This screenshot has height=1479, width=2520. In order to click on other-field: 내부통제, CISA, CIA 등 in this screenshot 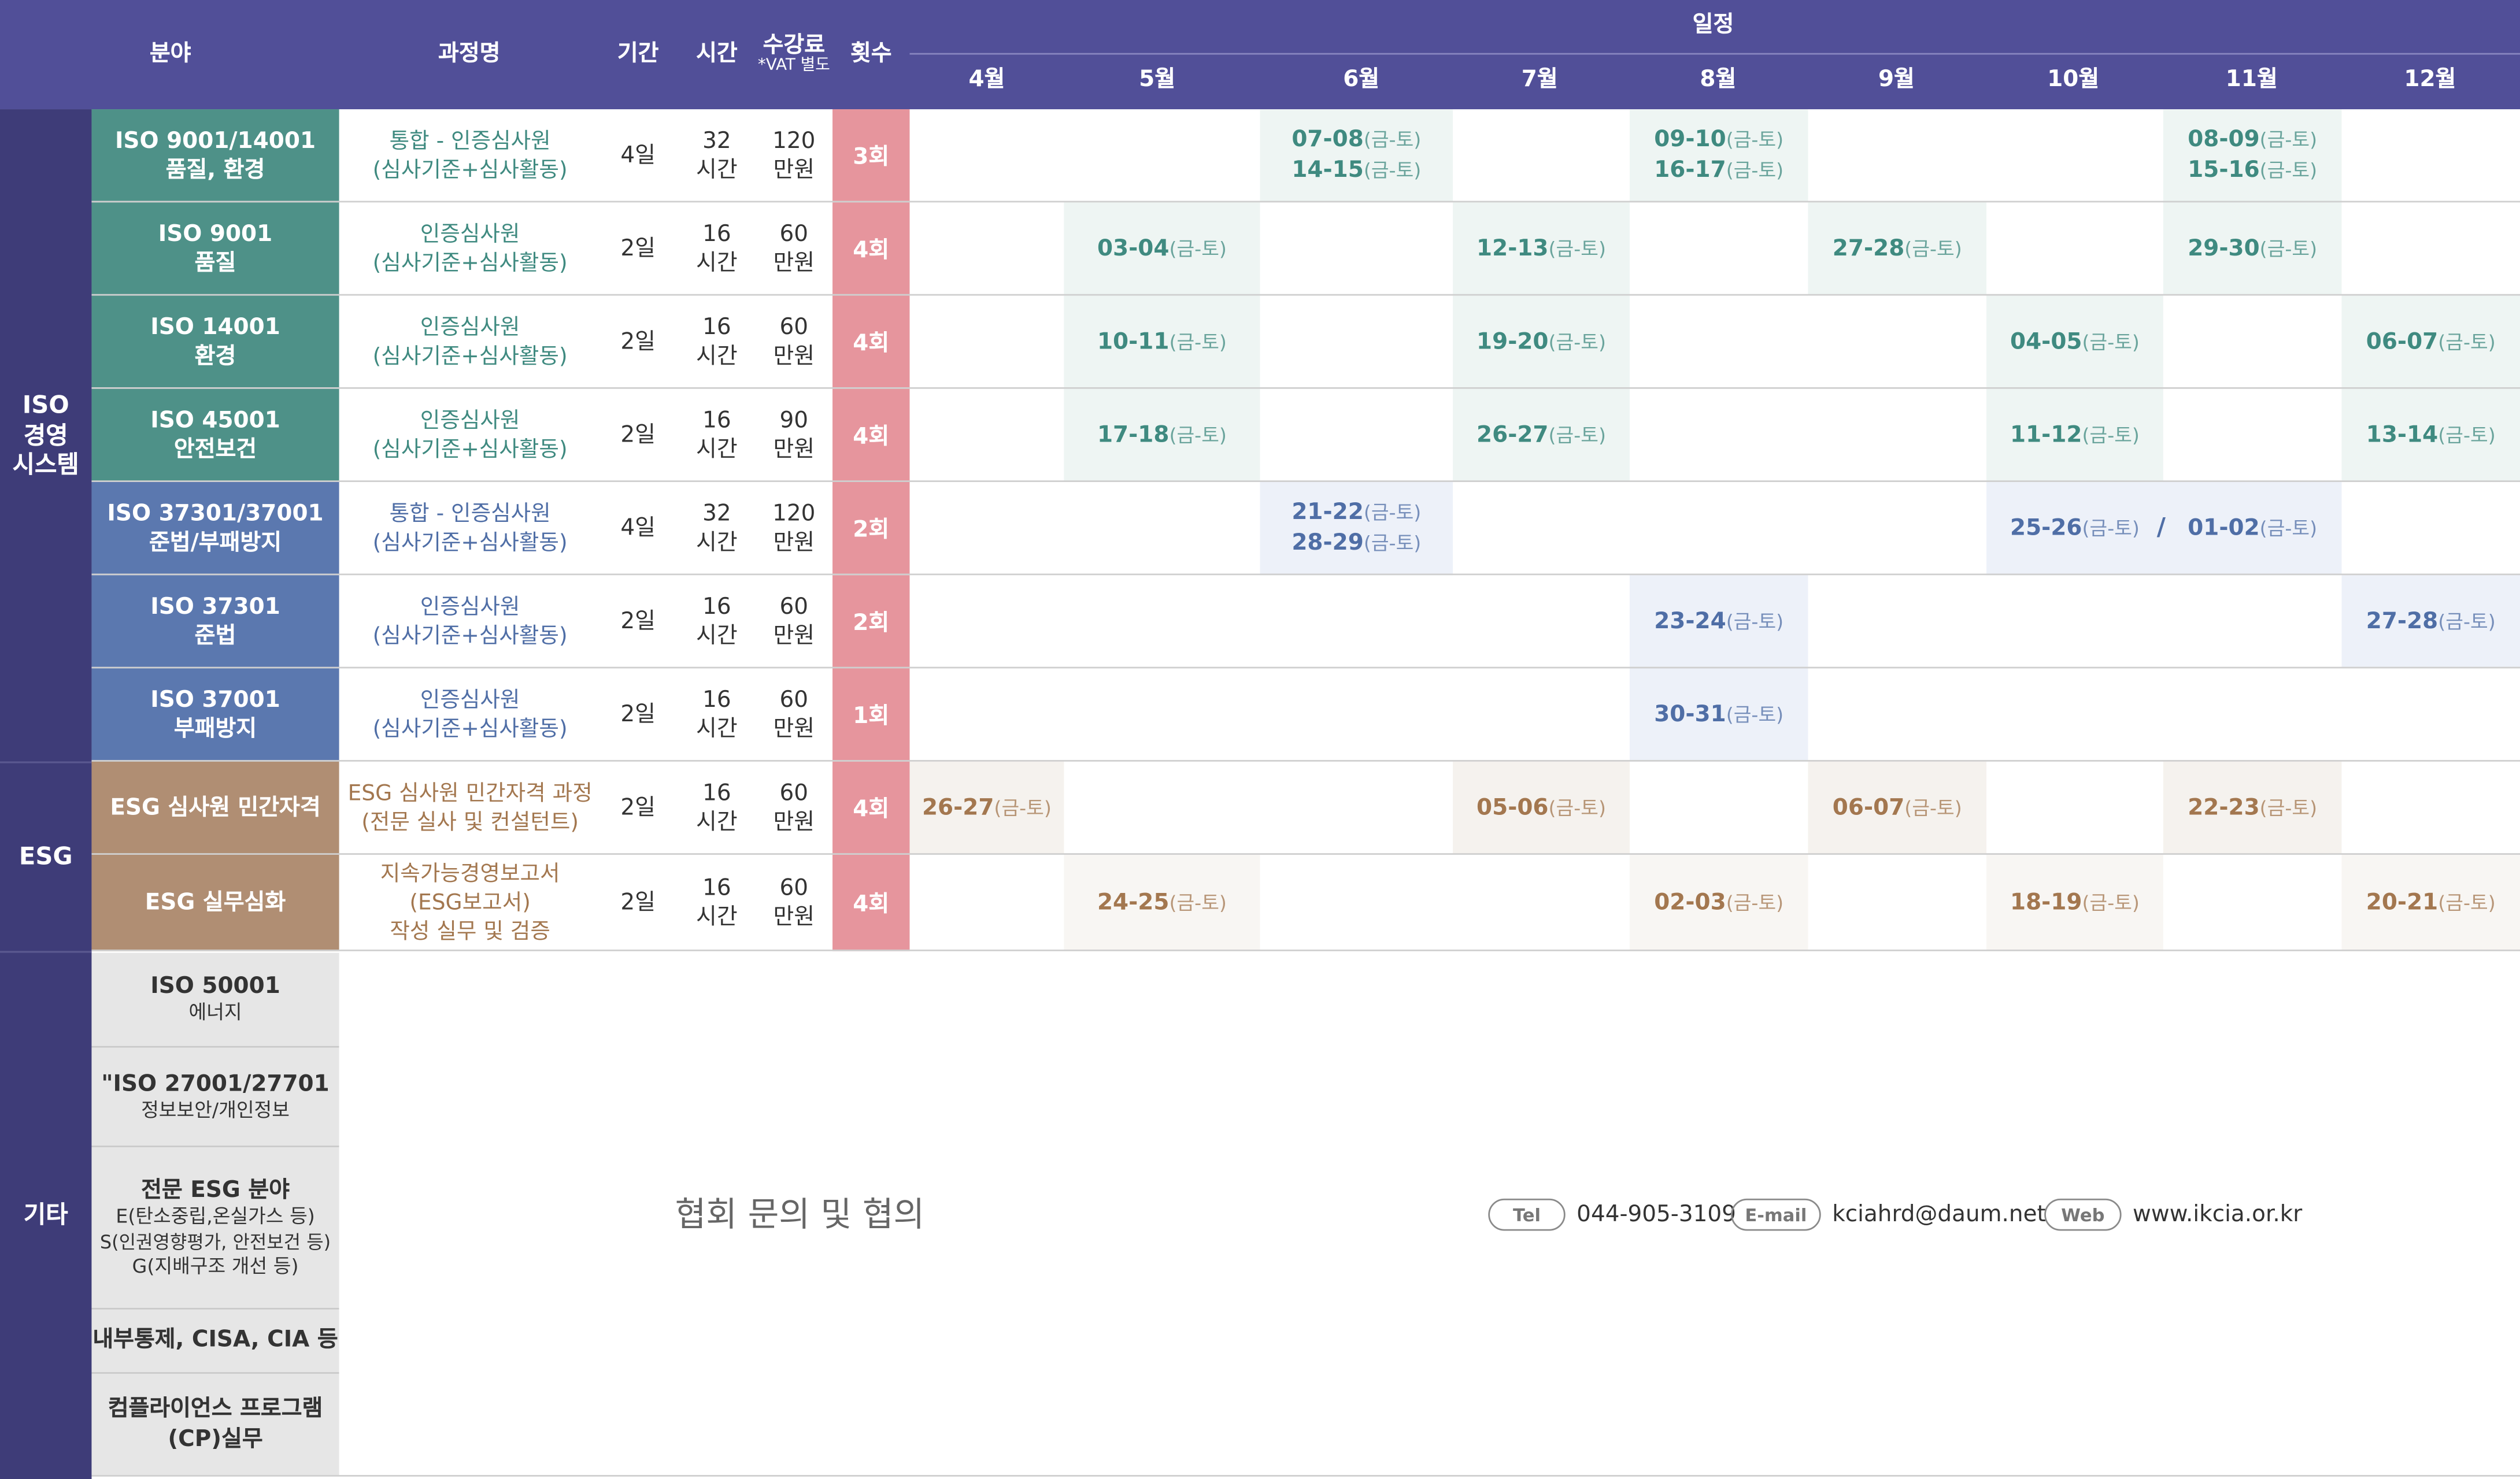, I will do `click(215, 1341)`.